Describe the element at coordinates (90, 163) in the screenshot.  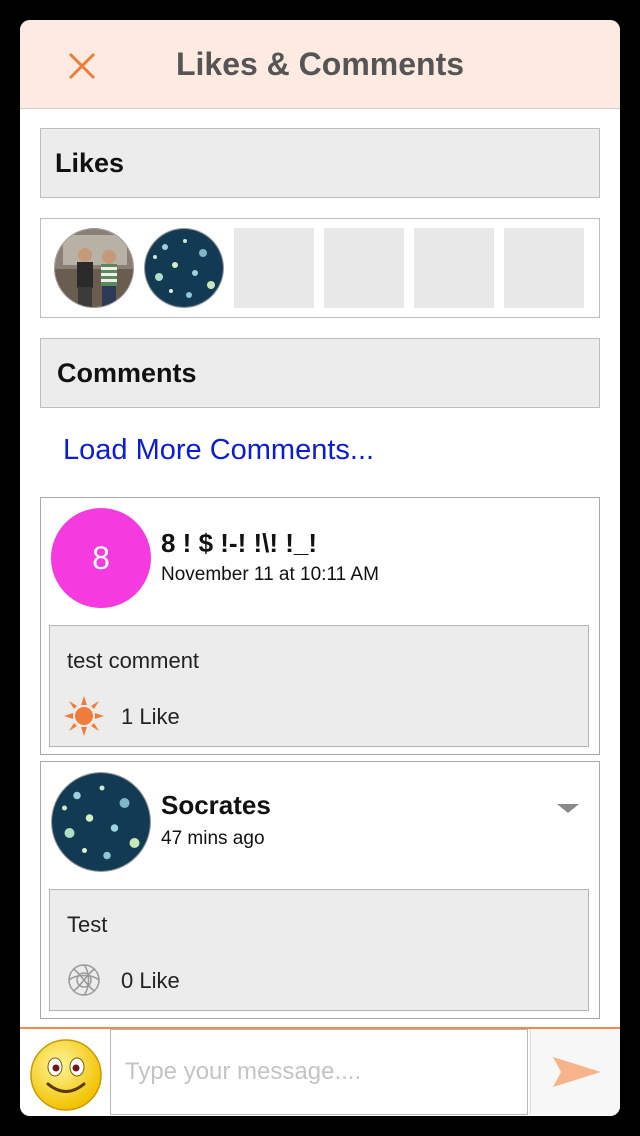
I see `likes-section-title: Likes` at that location.